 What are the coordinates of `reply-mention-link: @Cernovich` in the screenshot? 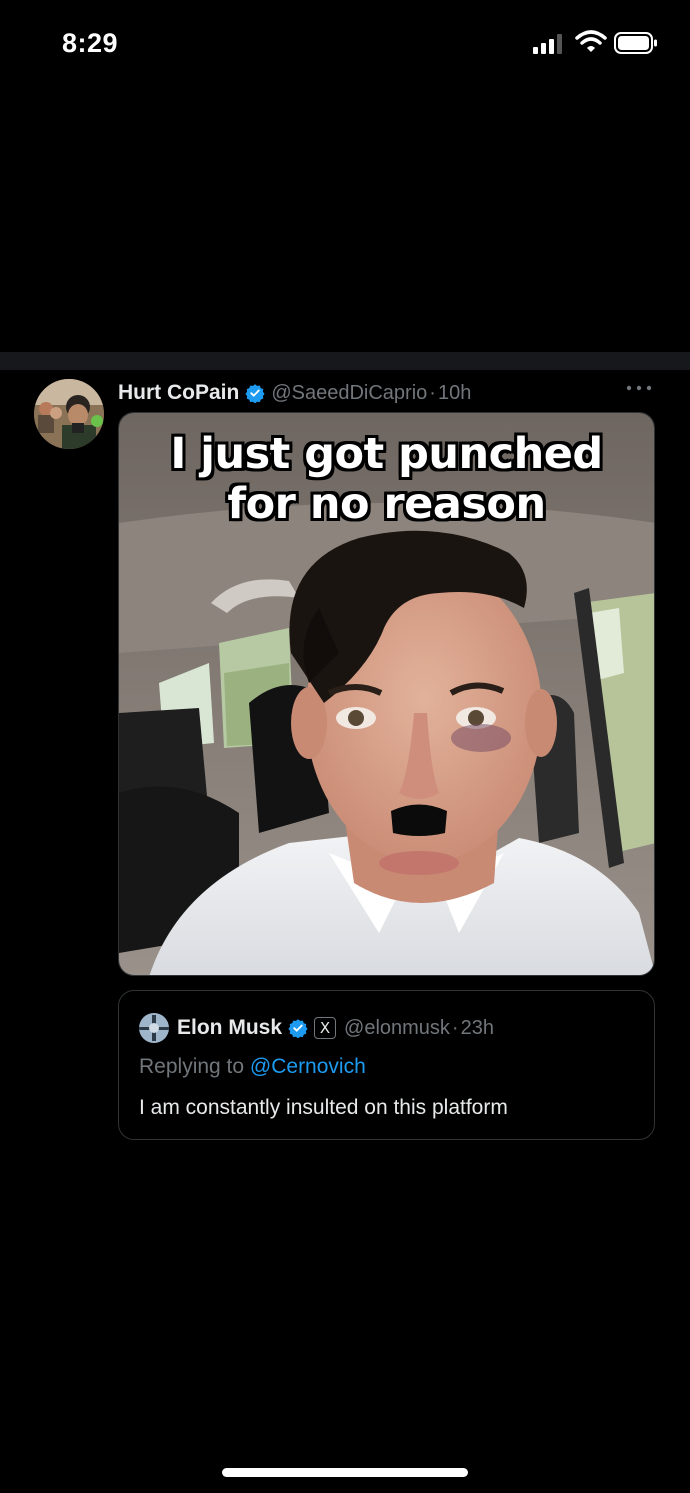 It's located at (308, 1066).